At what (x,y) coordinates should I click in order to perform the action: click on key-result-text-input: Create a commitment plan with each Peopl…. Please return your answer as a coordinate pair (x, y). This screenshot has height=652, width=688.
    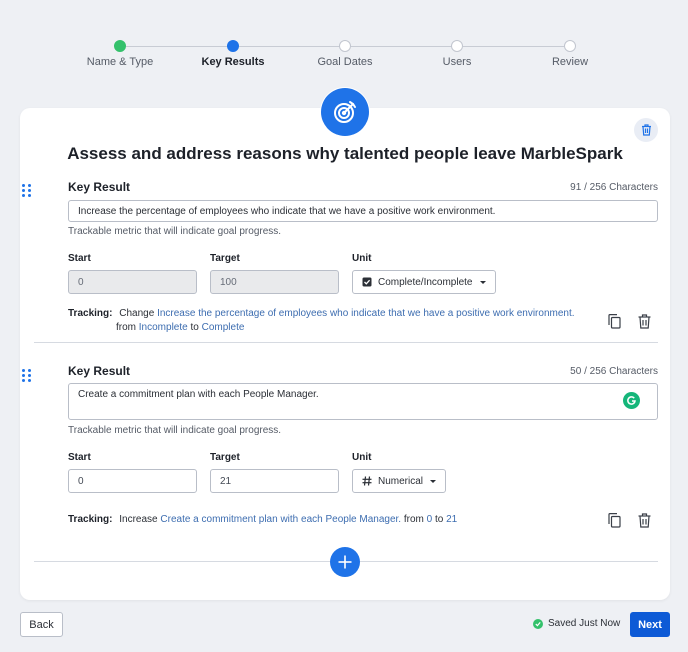
    Looking at the image, I should click on (363, 401).